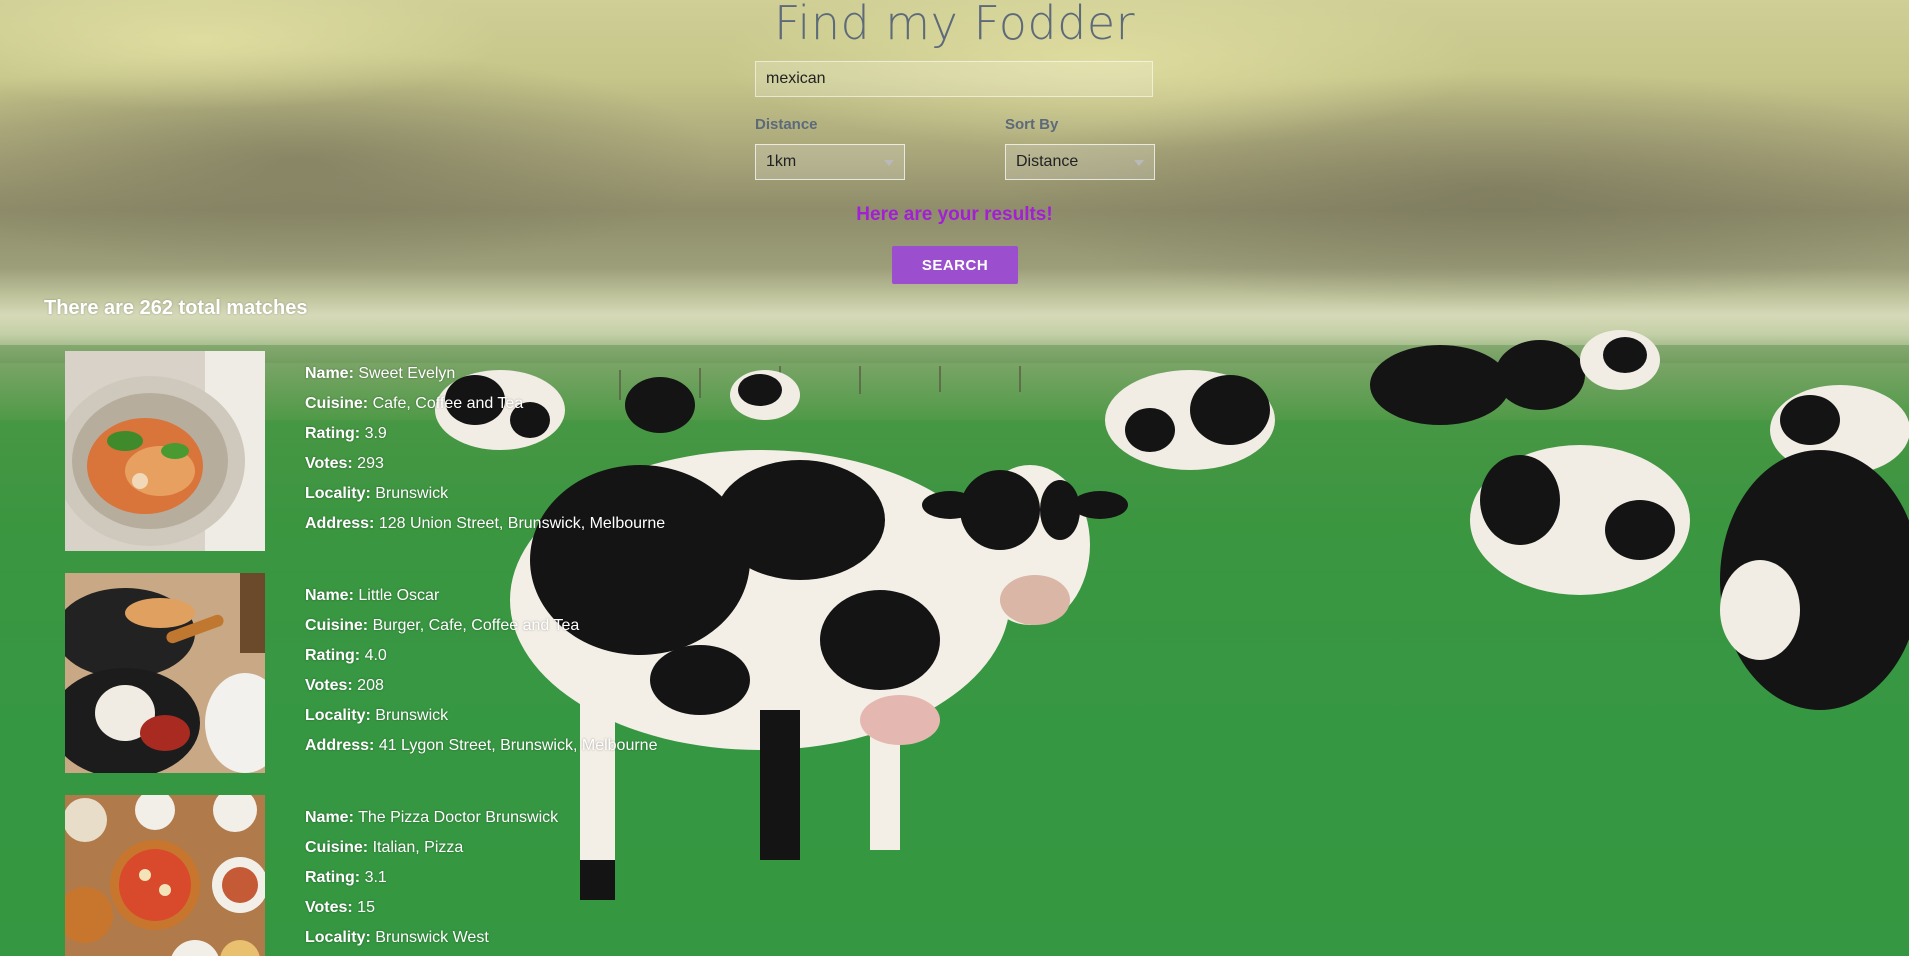 Image resolution: width=1909 pixels, height=956 pixels. I want to click on result-locality: Locality: Brunswick West, so click(397, 937).